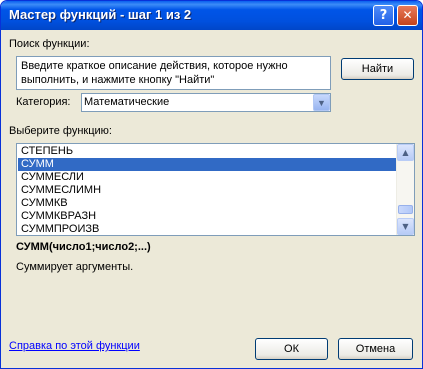  I want to click on scroll-thumb, so click(405, 209).